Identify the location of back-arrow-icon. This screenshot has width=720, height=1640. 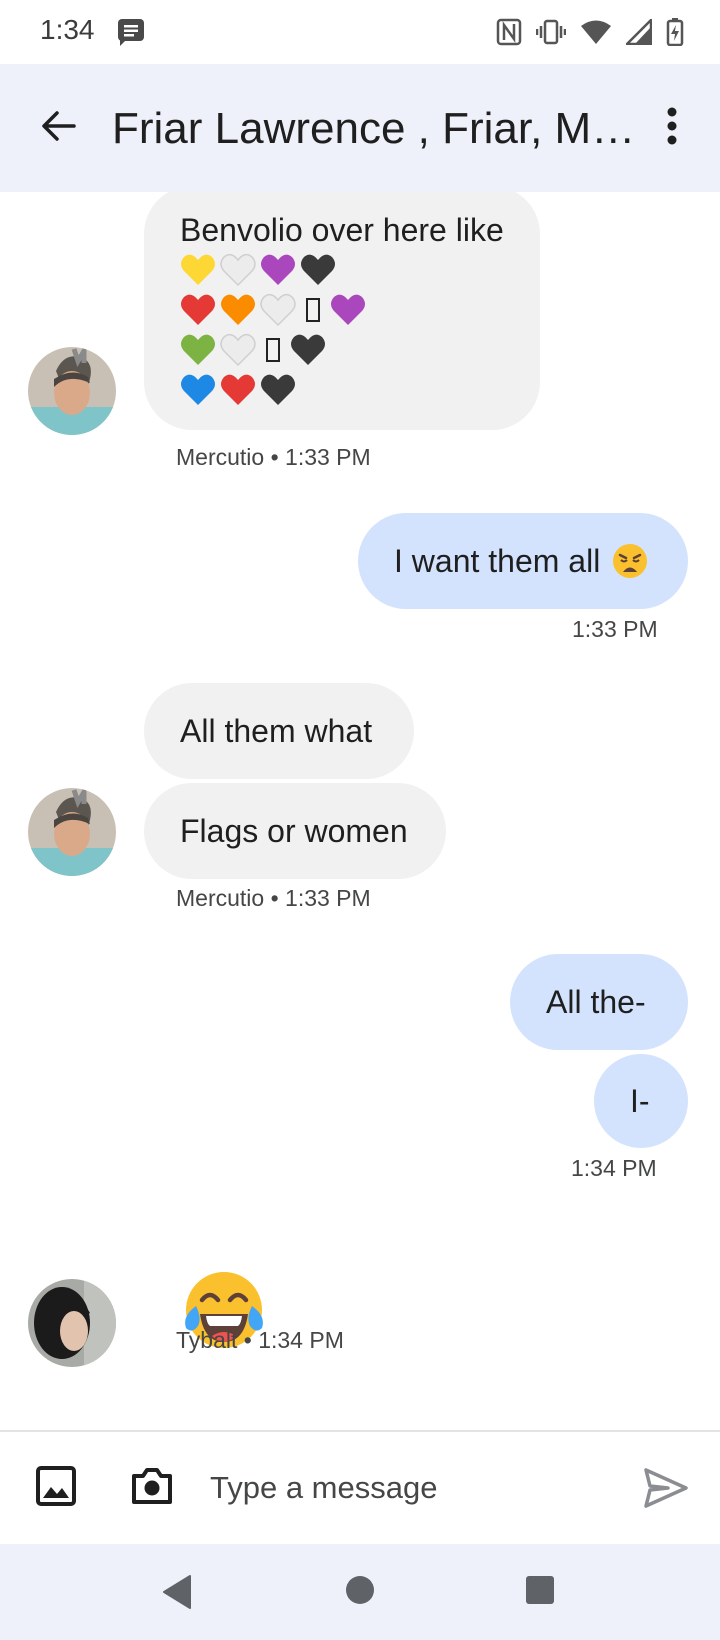
(58, 128).